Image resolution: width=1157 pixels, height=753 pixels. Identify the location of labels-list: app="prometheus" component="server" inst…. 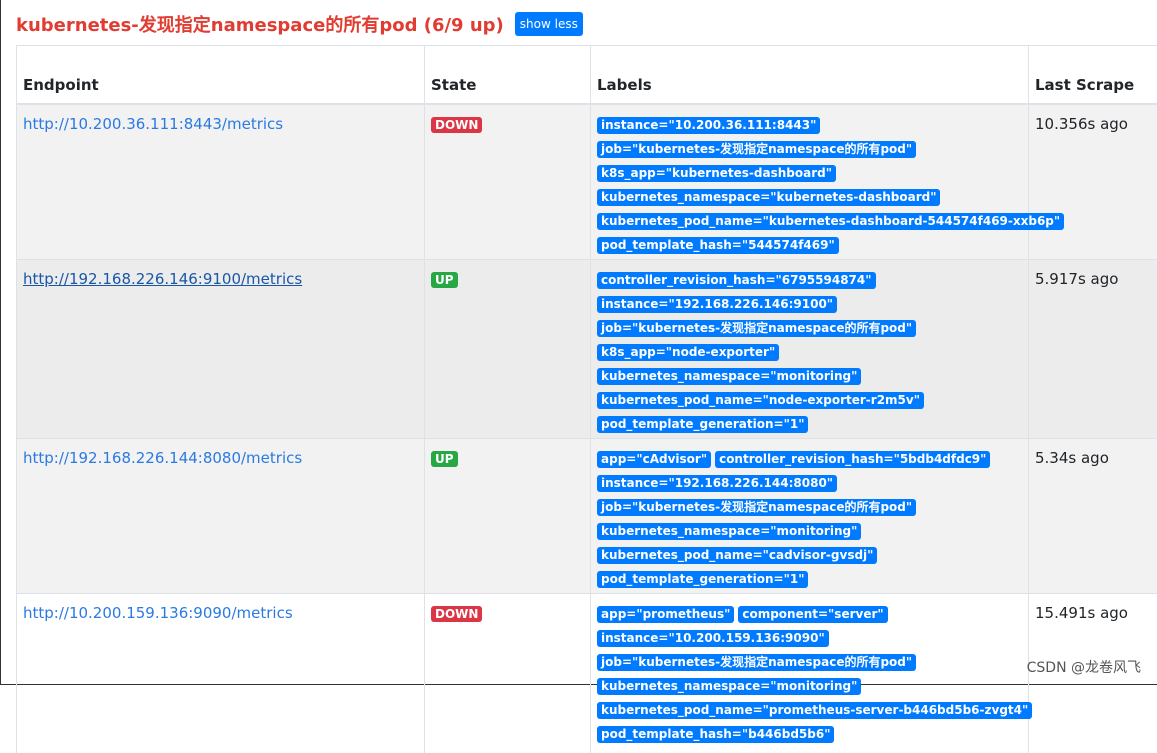
(810, 676).